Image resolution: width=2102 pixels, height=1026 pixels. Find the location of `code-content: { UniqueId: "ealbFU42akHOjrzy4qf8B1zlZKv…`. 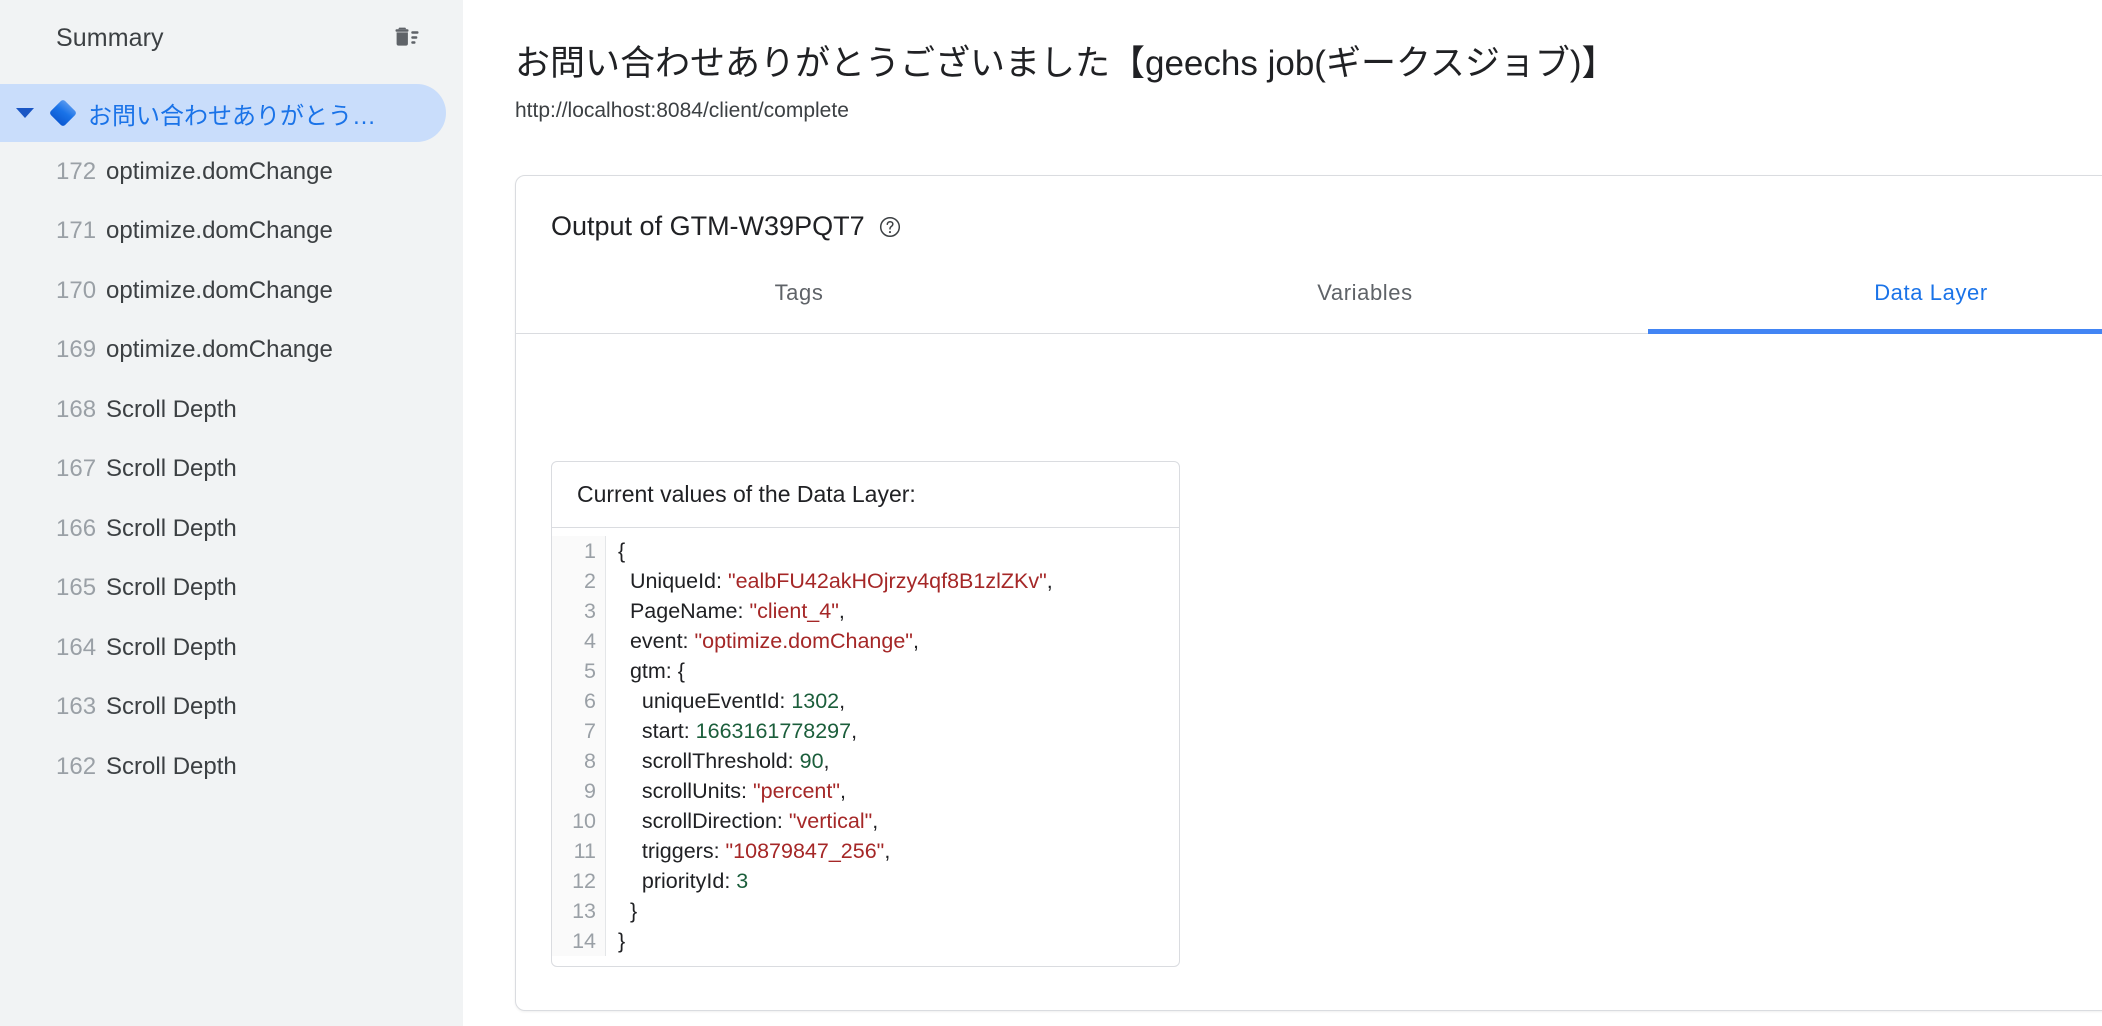

code-content: { UniqueId: "ealbFU42akHOjrzy4qf8B1zlZKv… is located at coordinates (829, 746).